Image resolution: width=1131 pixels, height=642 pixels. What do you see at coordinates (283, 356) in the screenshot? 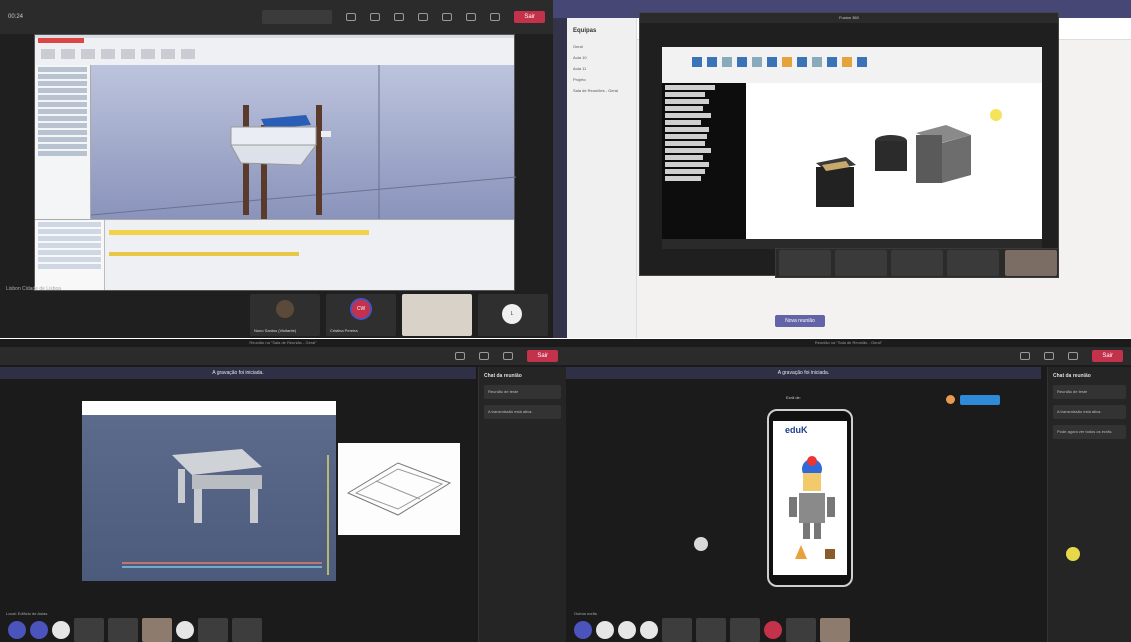
I see `meeting-toolbar: Sair` at bounding box center [283, 356].